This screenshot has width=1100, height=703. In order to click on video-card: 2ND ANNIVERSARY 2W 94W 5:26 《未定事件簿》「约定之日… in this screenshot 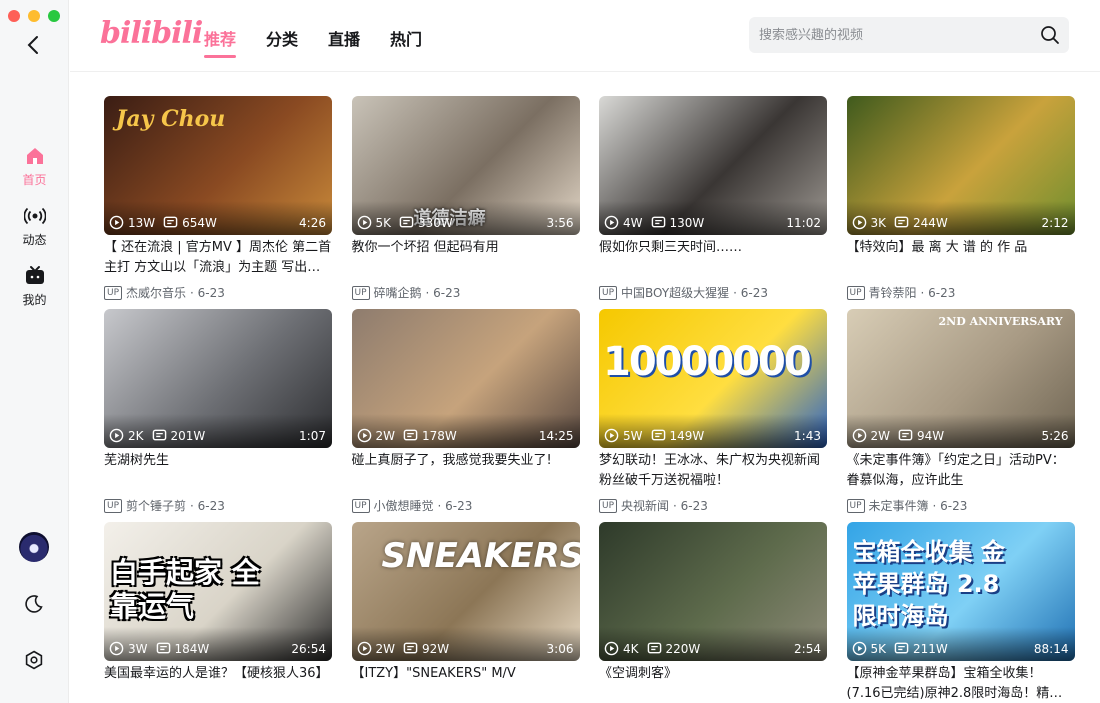, I will do `click(960, 415)`.